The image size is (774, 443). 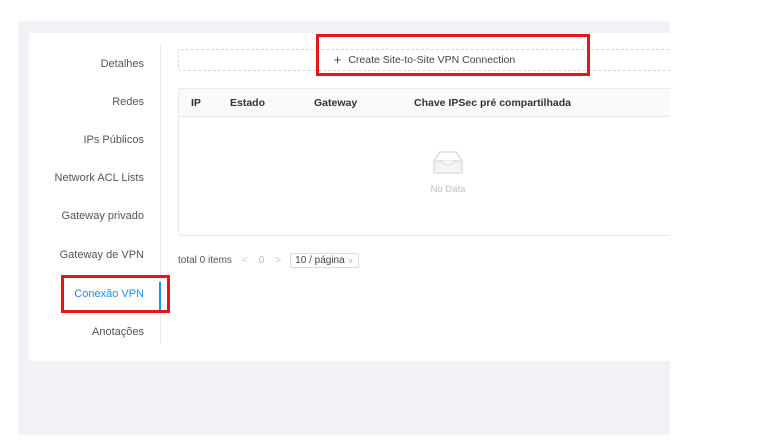 What do you see at coordinates (268, 260) in the screenshot?
I see `pagination: total 0 items < 0 > 10 / página ∨` at bounding box center [268, 260].